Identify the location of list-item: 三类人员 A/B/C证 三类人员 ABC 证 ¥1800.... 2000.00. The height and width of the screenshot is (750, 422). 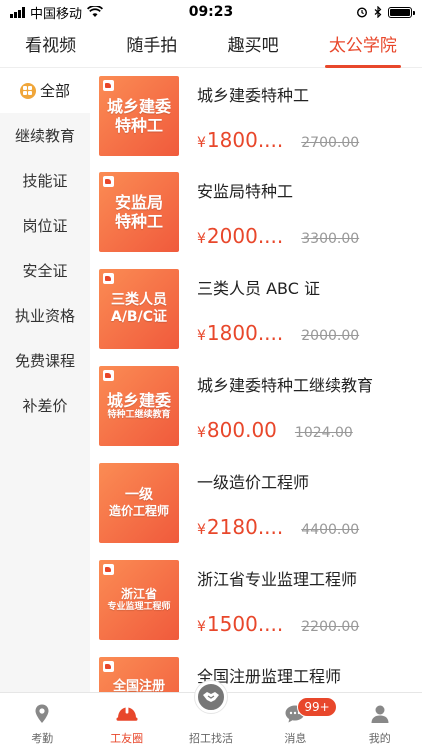
(256, 306).